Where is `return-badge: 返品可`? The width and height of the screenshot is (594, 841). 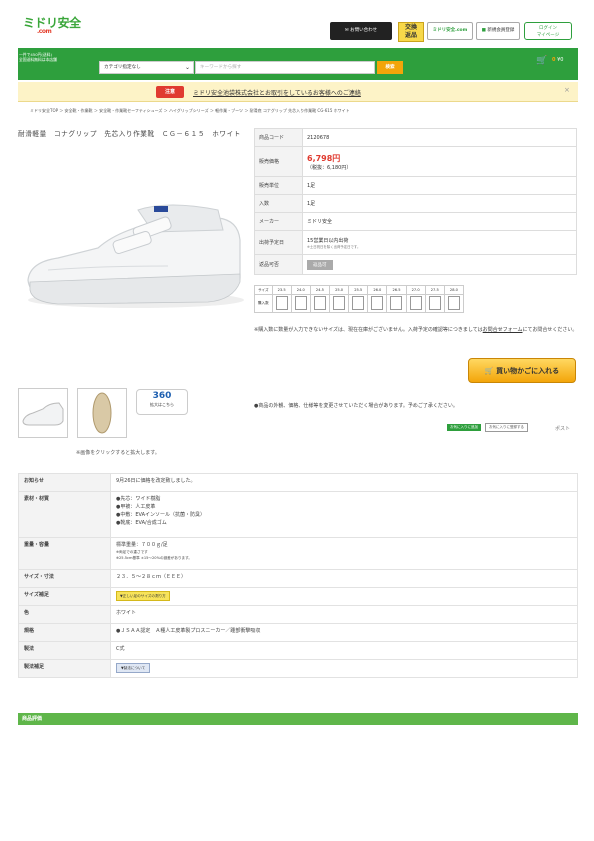 return-badge: 返品可 is located at coordinates (320, 264).